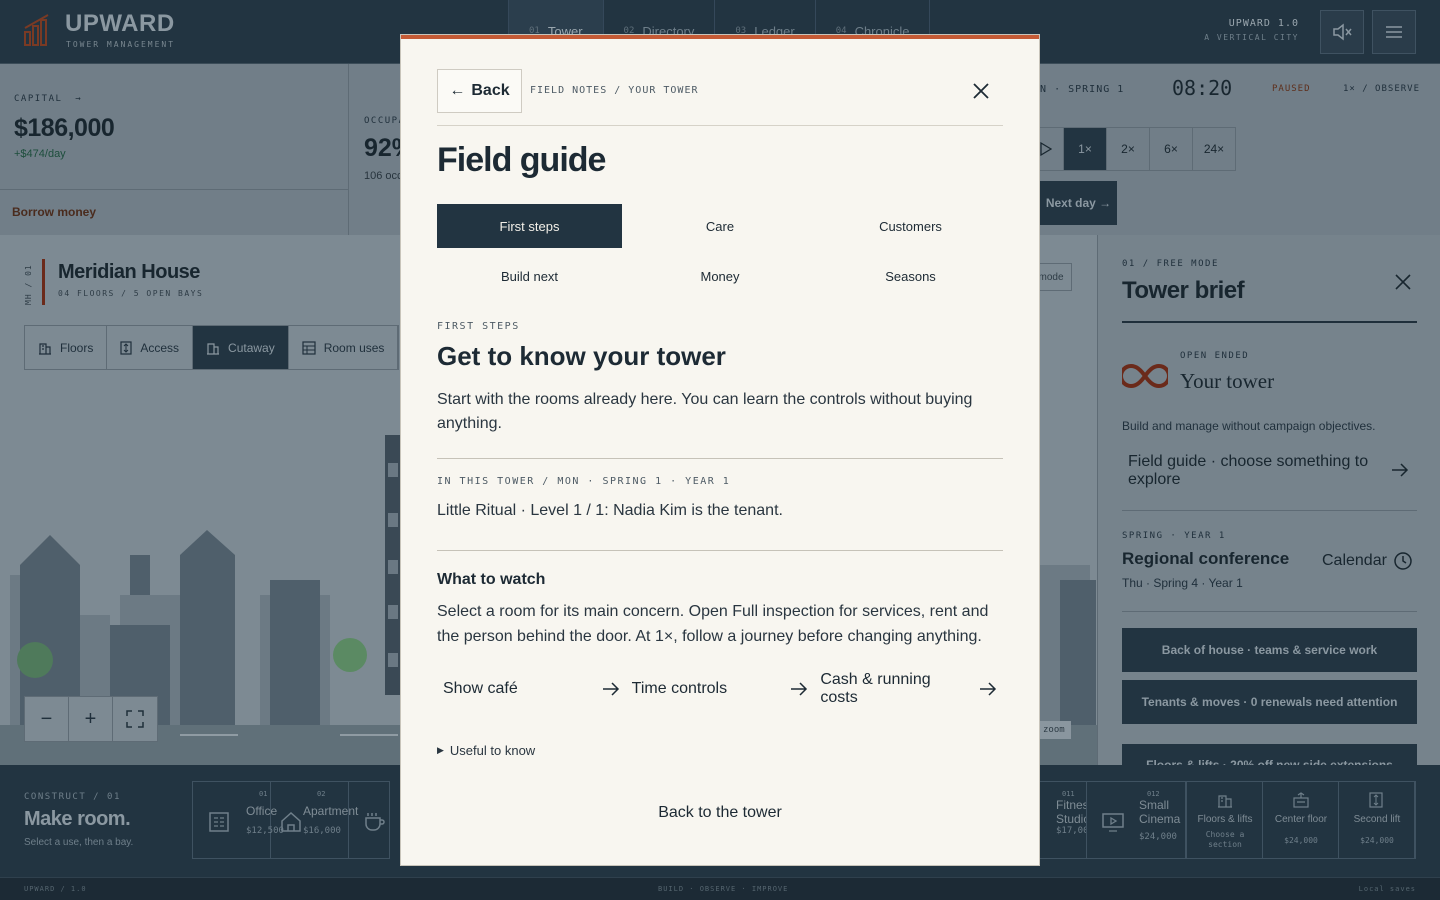 The width and height of the screenshot is (1440, 900). I want to click on version-block: UPWARD 1.0 A VERTICAL CITY, so click(1251, 30).